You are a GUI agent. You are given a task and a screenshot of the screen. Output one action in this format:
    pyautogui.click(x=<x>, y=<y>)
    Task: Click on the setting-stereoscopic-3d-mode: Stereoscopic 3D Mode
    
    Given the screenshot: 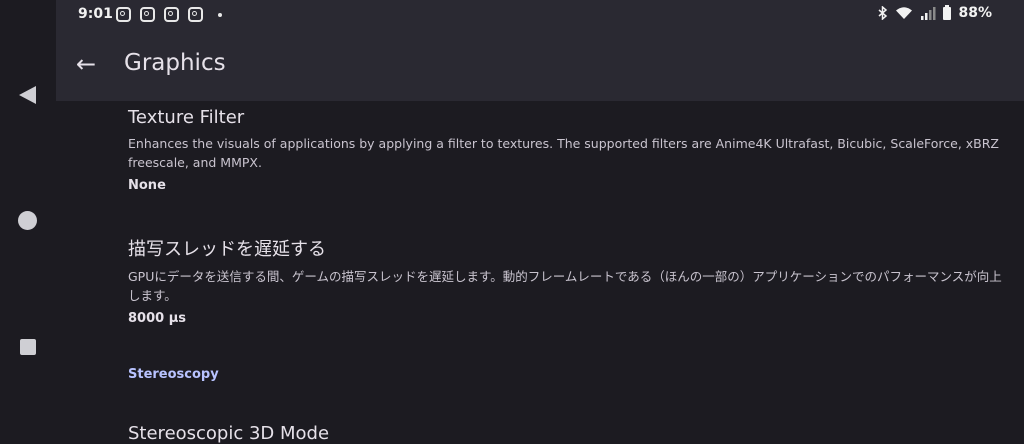 What is the action you would take?
    pyautogui.click(x=568, y=433)
    